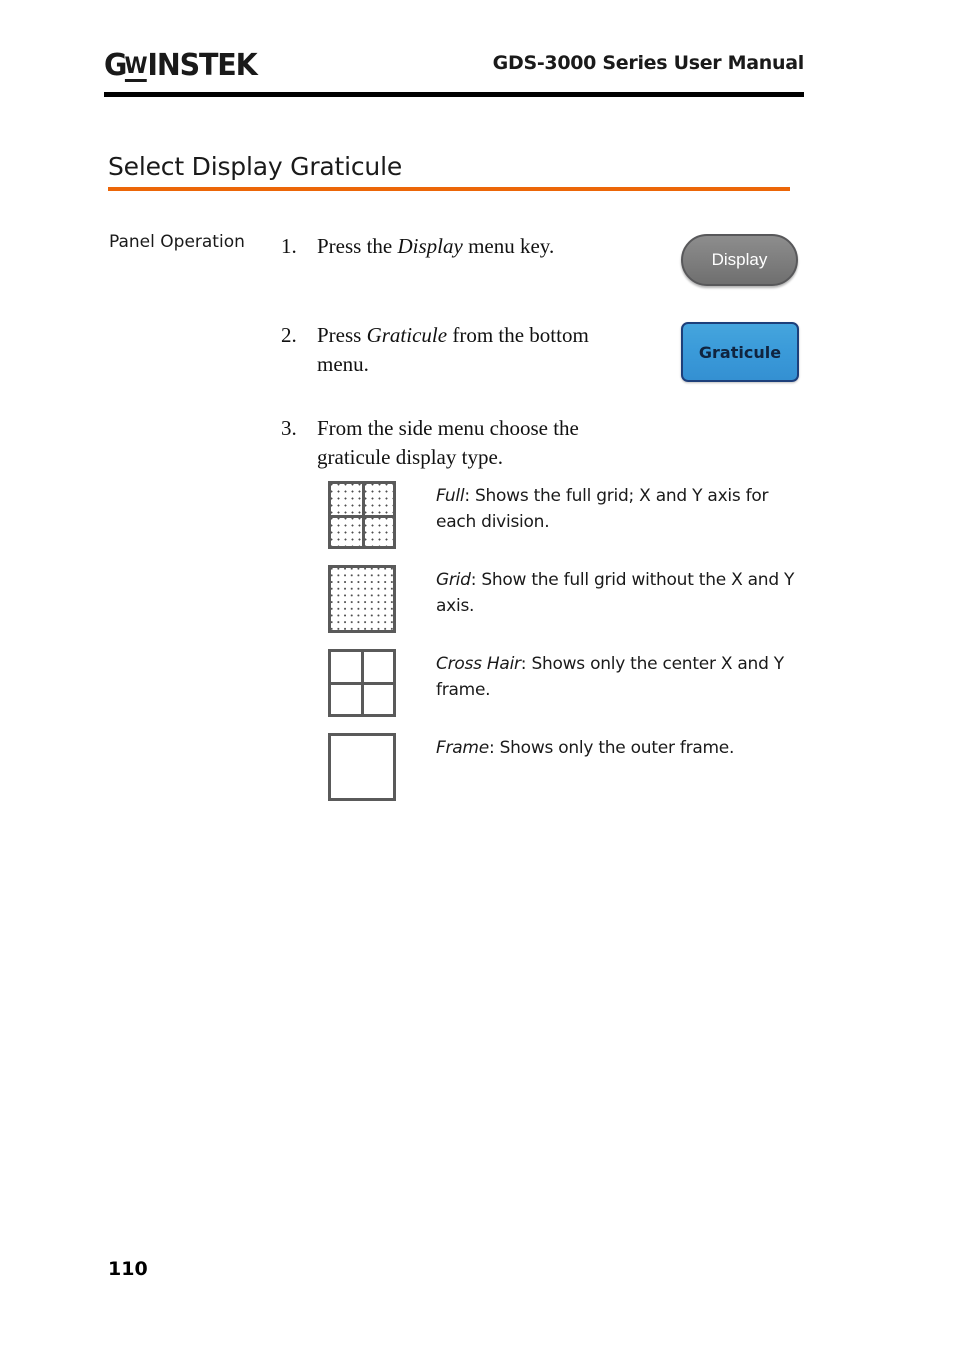 This screenshot has width=954, height=1349. Describe the element at coordinates (255, 166) in the screenshot. I see `page-title: Select Display Graticule` at that location.